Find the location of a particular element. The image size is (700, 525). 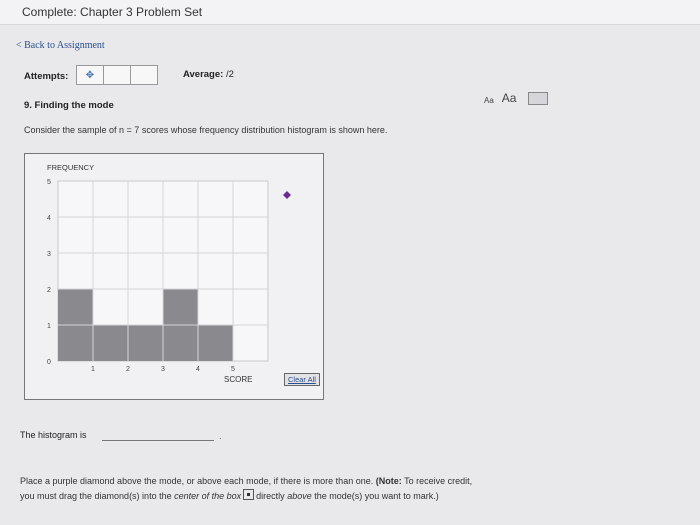

clear-all-button: Clear All is located at coordinates (302, 379).